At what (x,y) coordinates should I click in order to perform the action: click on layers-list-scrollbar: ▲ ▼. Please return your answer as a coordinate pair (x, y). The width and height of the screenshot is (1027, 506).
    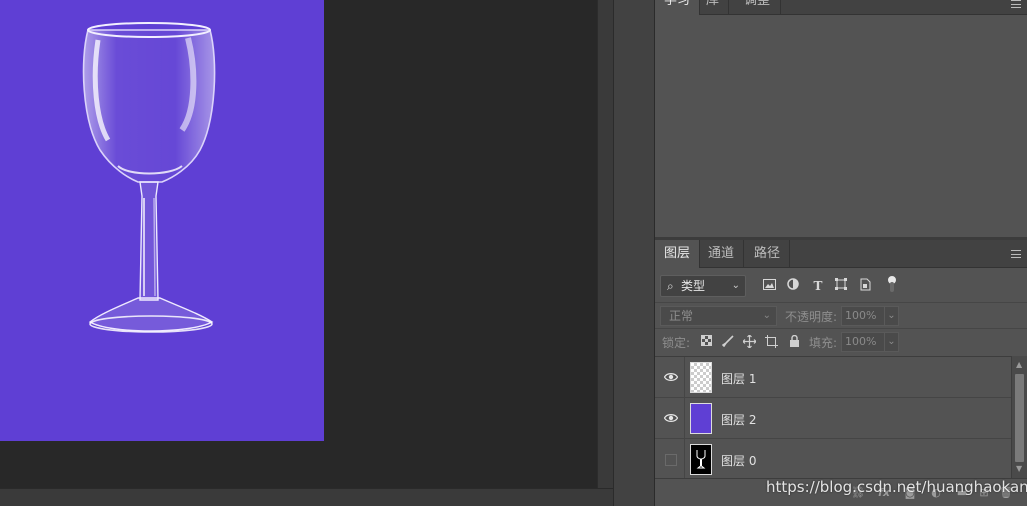
    Looking at the image, I should click on (1019, 417).